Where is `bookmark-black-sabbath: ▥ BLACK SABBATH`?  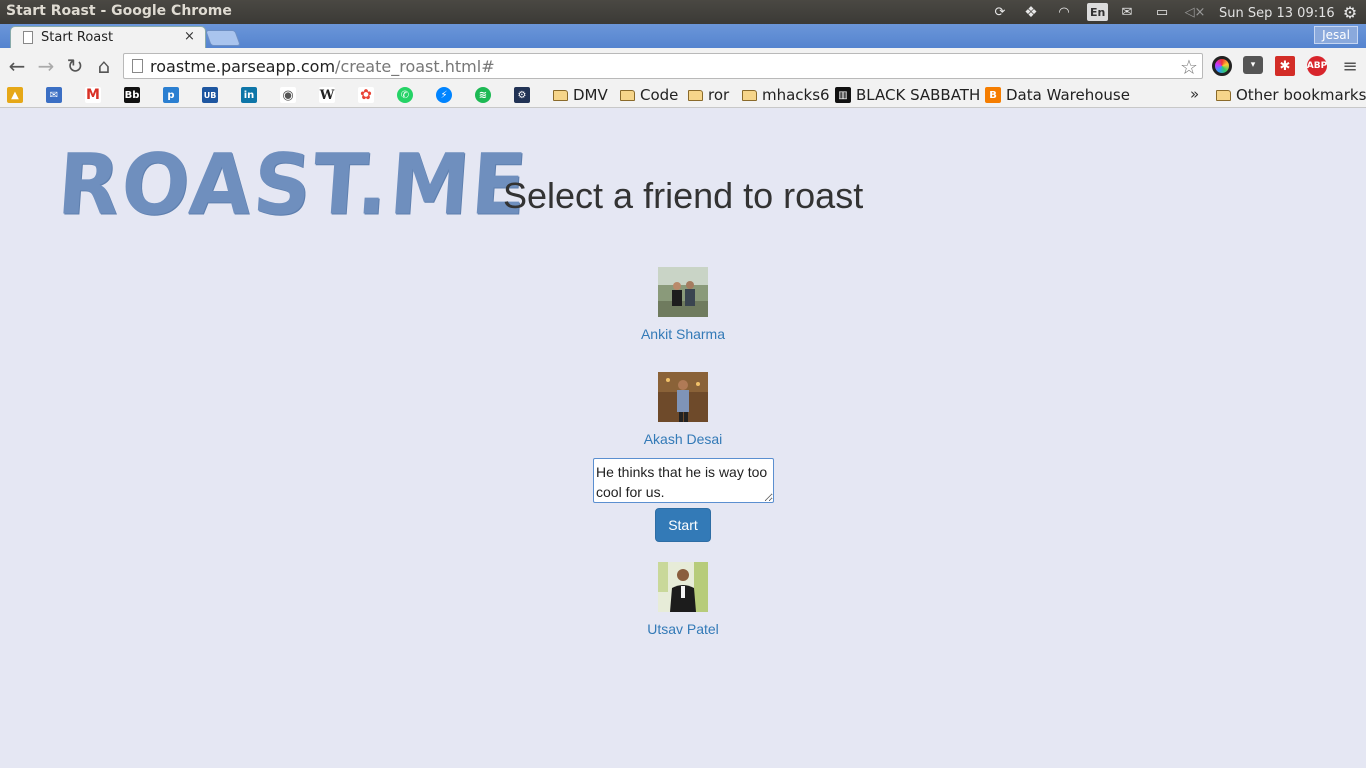
bookmark-black-sabbath: ▥ BLACK SABBATH is located at coordinates (907, 95).